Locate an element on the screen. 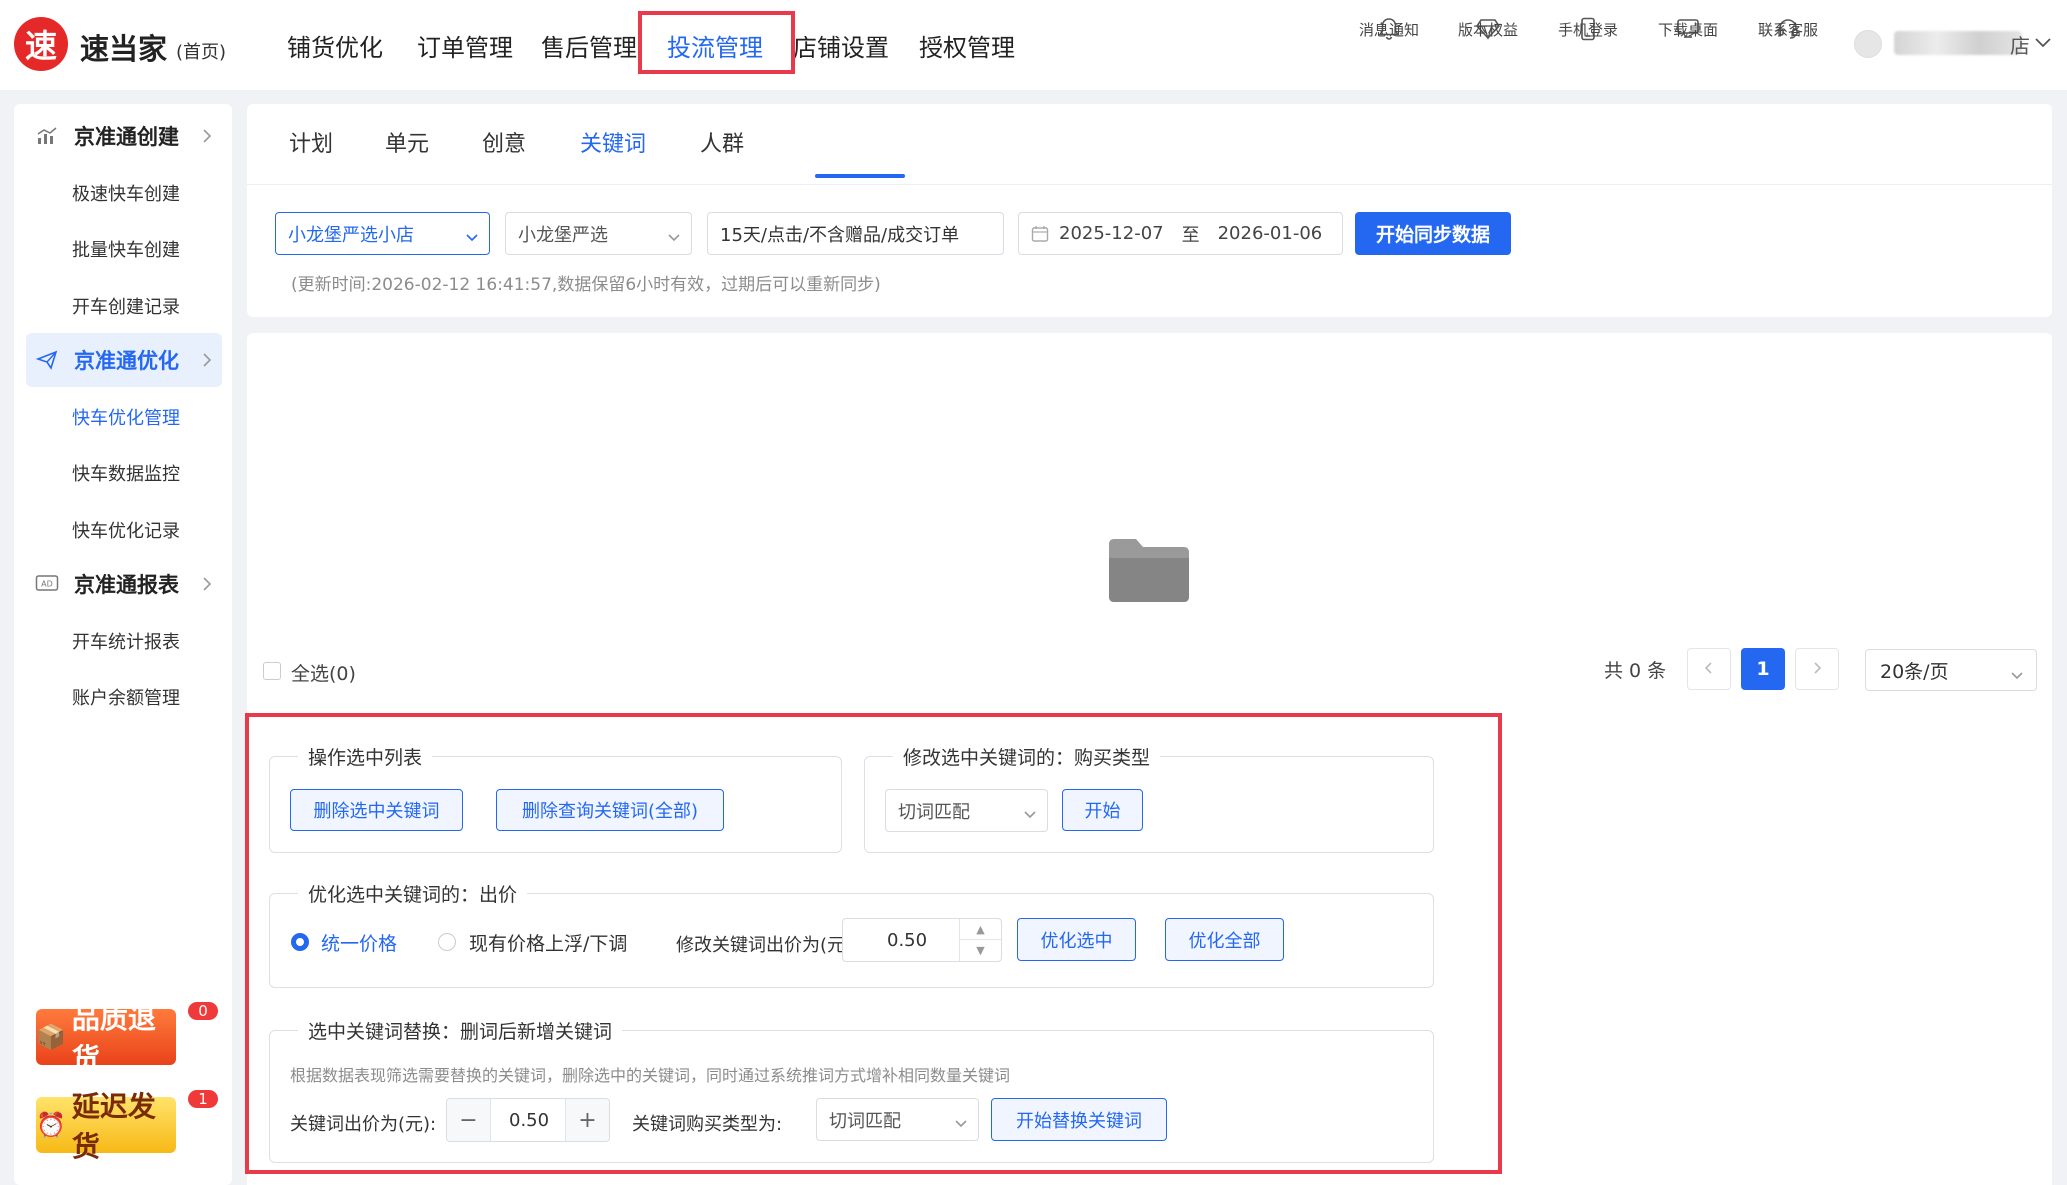  date-start: 2025-12-07 is located at coordinates (1111, 233).